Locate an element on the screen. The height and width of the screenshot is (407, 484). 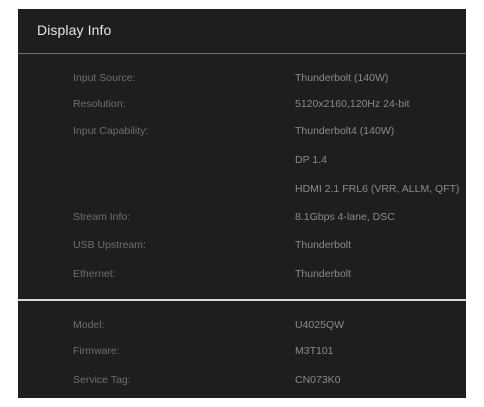
info-row-input-capability: Input Capability: Thunderbolt4 (140W) is located at coordinates (242, 131).